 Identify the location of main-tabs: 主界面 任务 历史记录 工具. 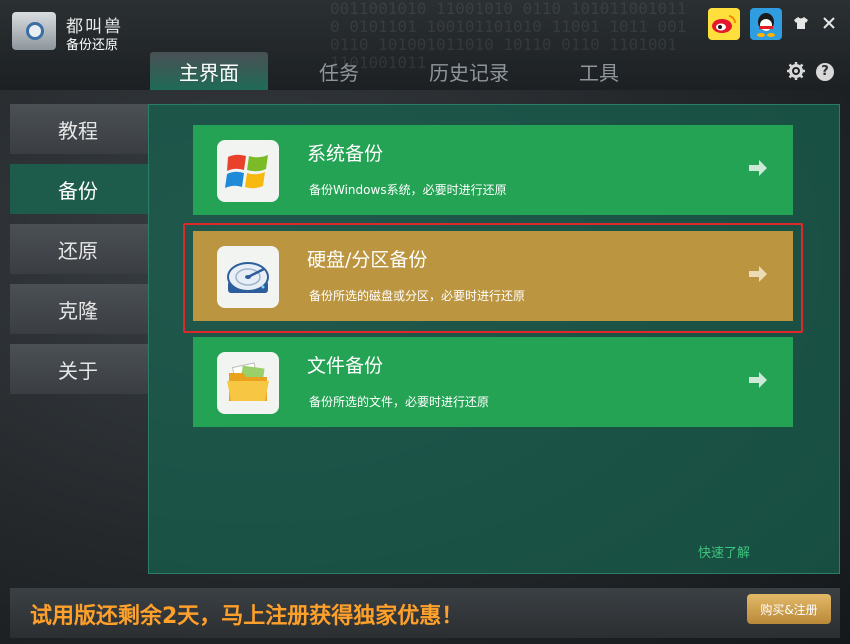
(410, 71).